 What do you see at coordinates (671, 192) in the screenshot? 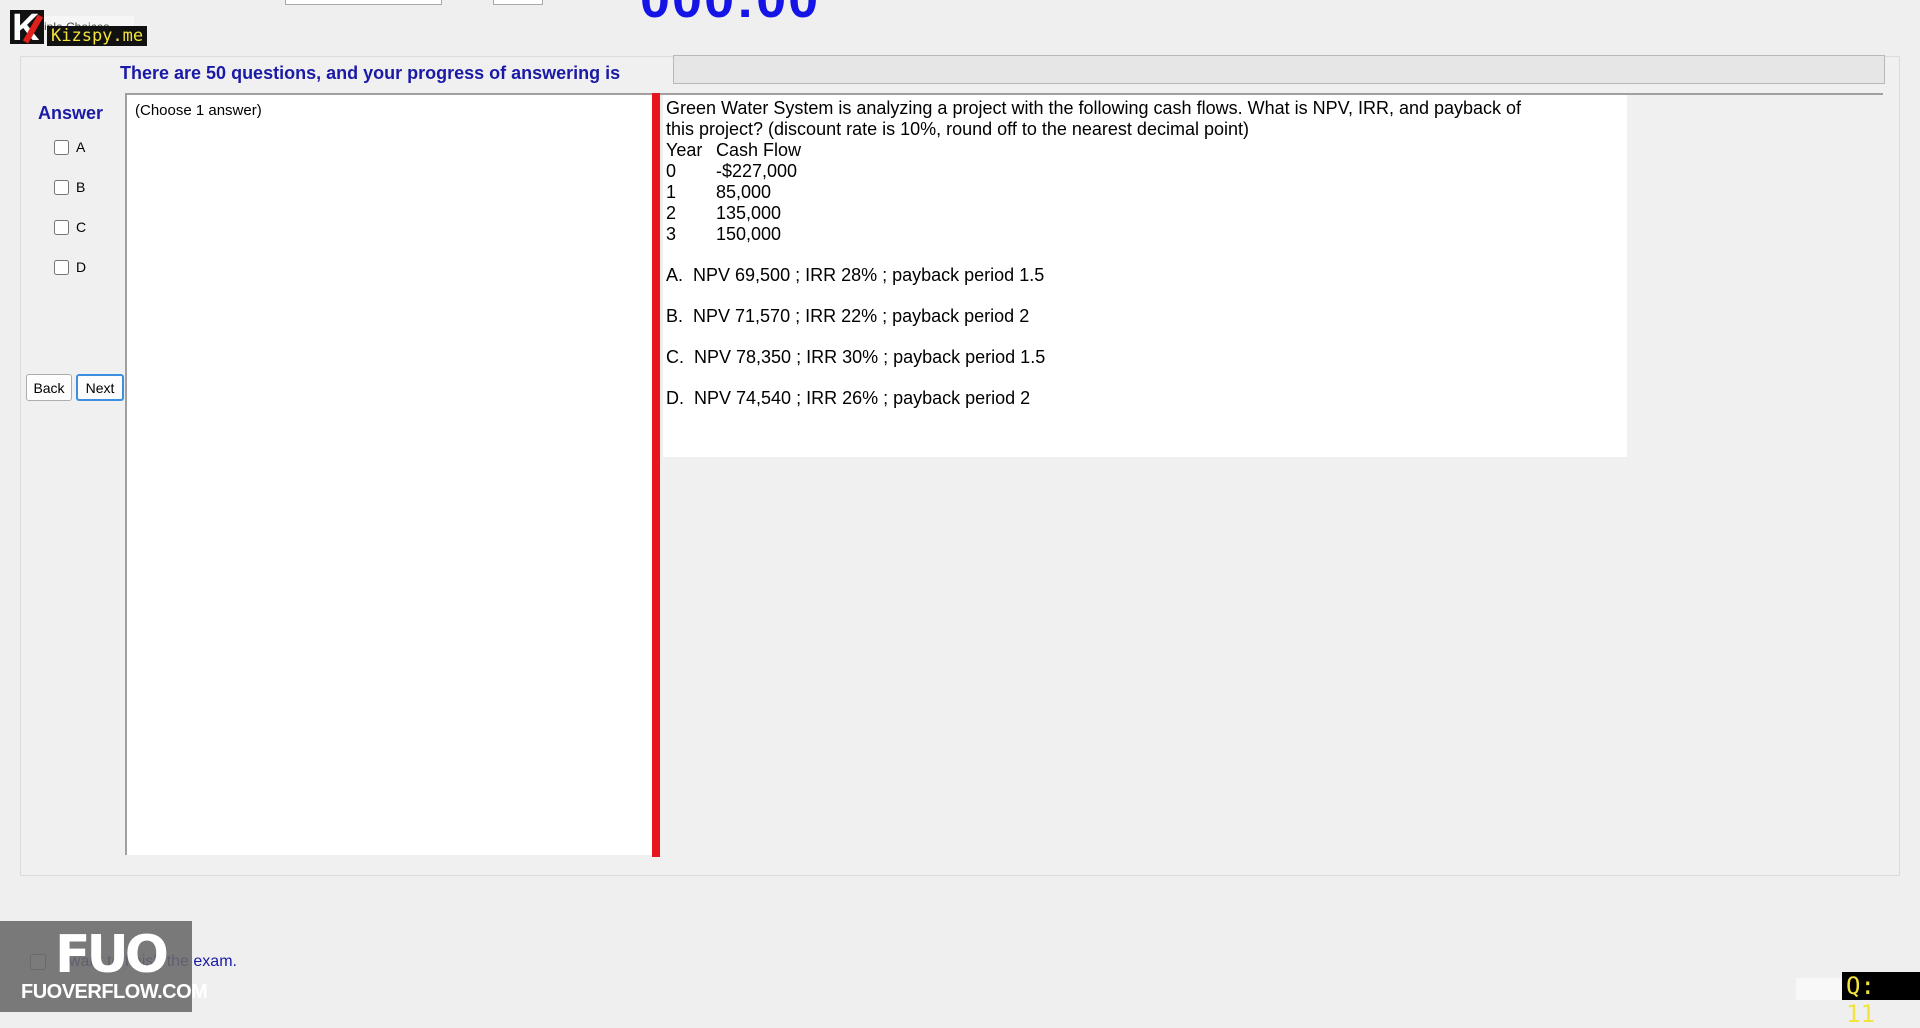
I see `cashflow-year: 1` at bounding box center [671, 192].